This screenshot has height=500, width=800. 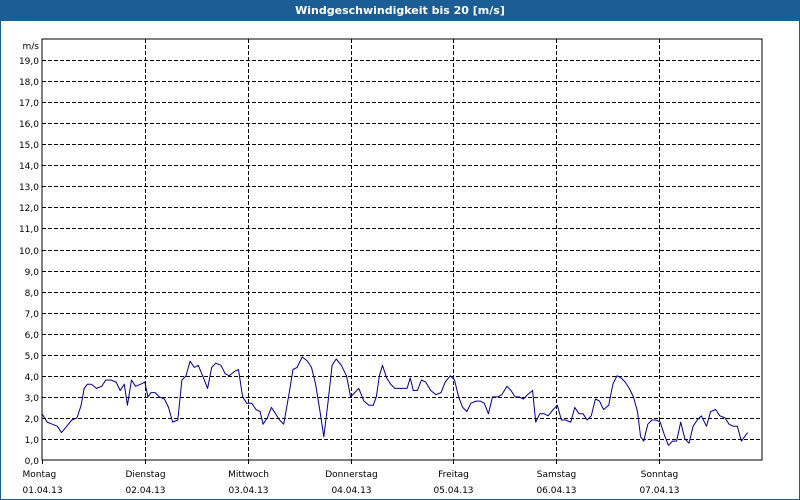 I want to click on x-tick-weekday: Montag, so click(x=40, y=475).